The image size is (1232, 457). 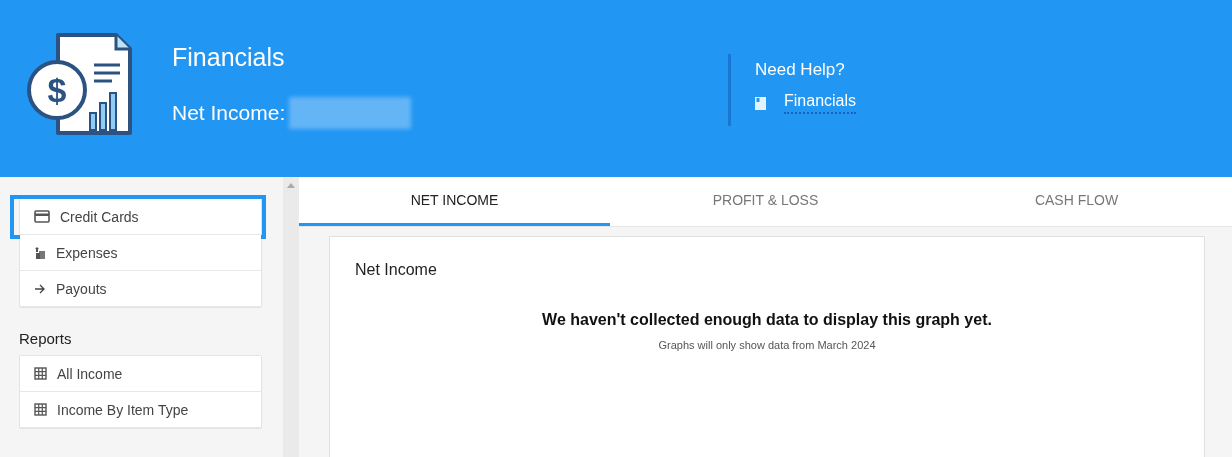 I want to click on sidebar-item: Credit Cards, so click(x=140, y=217).